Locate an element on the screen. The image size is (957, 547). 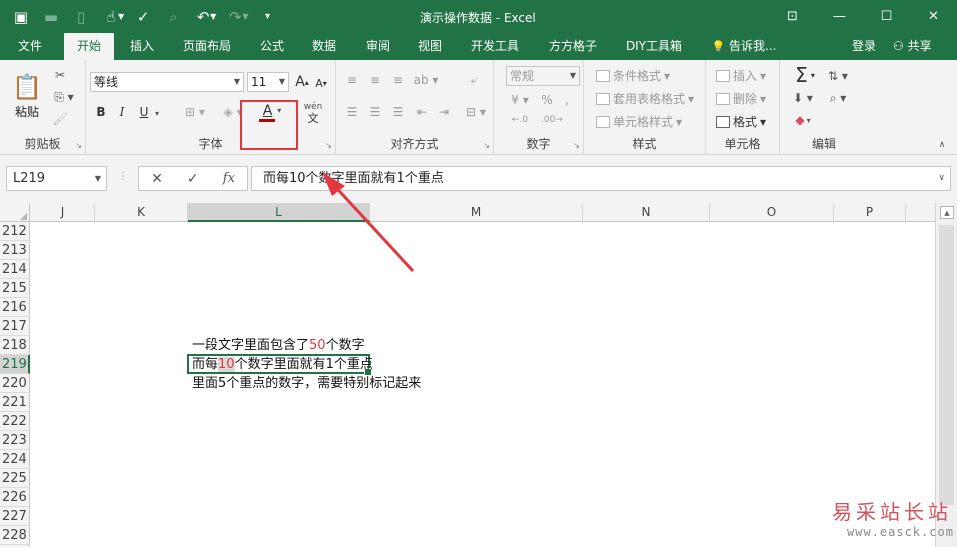
increase-indent-icon: ⇥ is located at coordinates (444, 112).